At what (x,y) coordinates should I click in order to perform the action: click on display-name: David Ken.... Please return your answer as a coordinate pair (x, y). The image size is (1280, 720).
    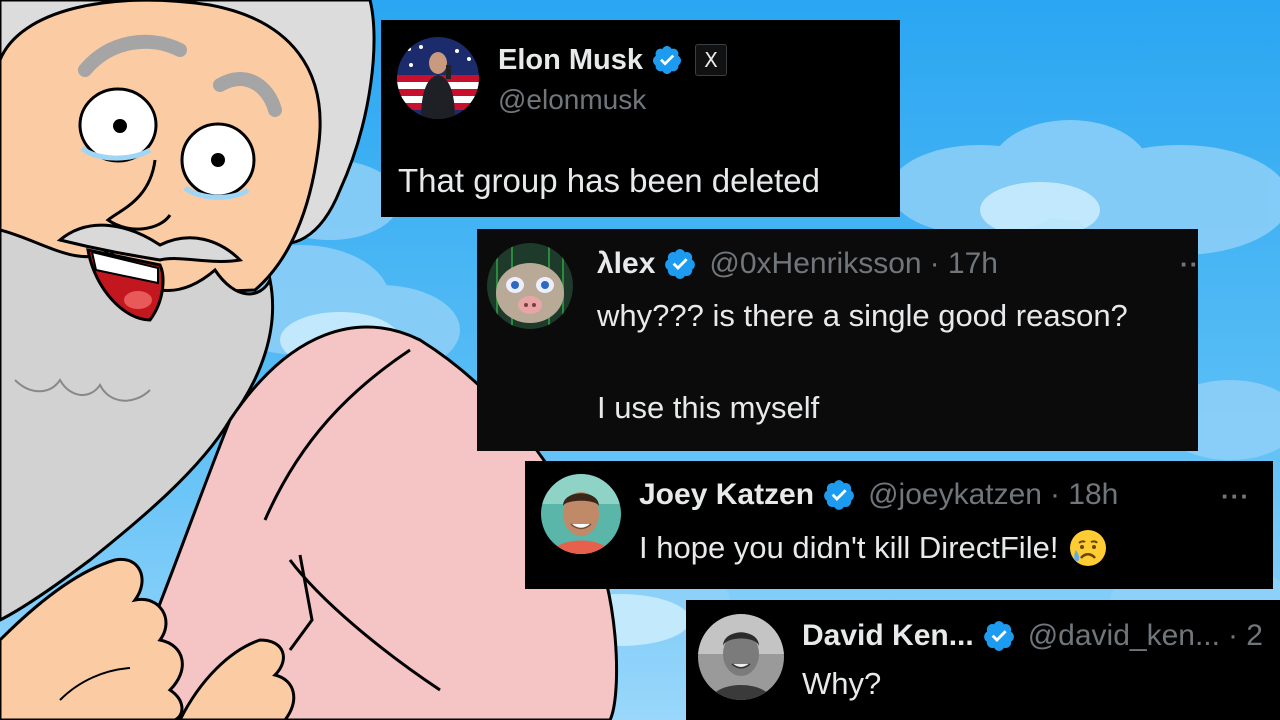
    Looking at the image, I should click on (888, 636).